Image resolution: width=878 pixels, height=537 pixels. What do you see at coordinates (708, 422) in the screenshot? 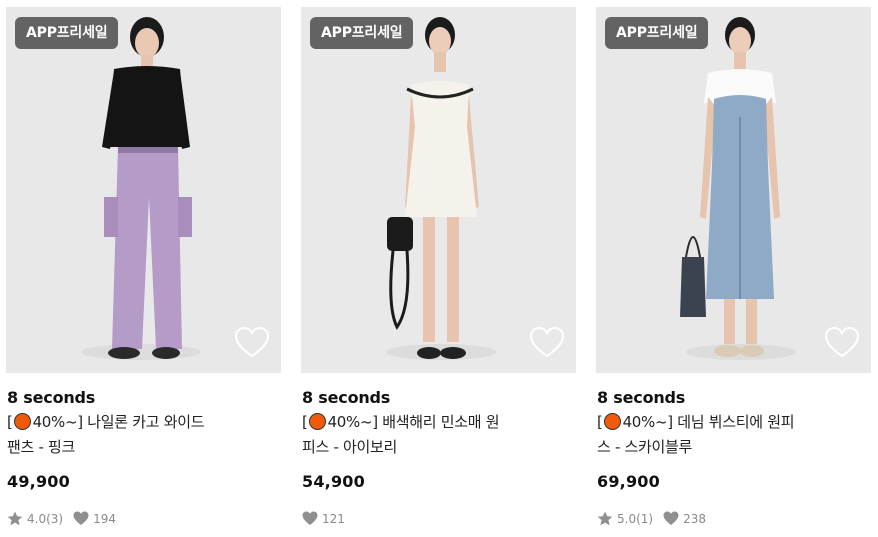
I see `title-text: 40%~] 데님 뷔스티에 원피` at bounding box center [708, 422].